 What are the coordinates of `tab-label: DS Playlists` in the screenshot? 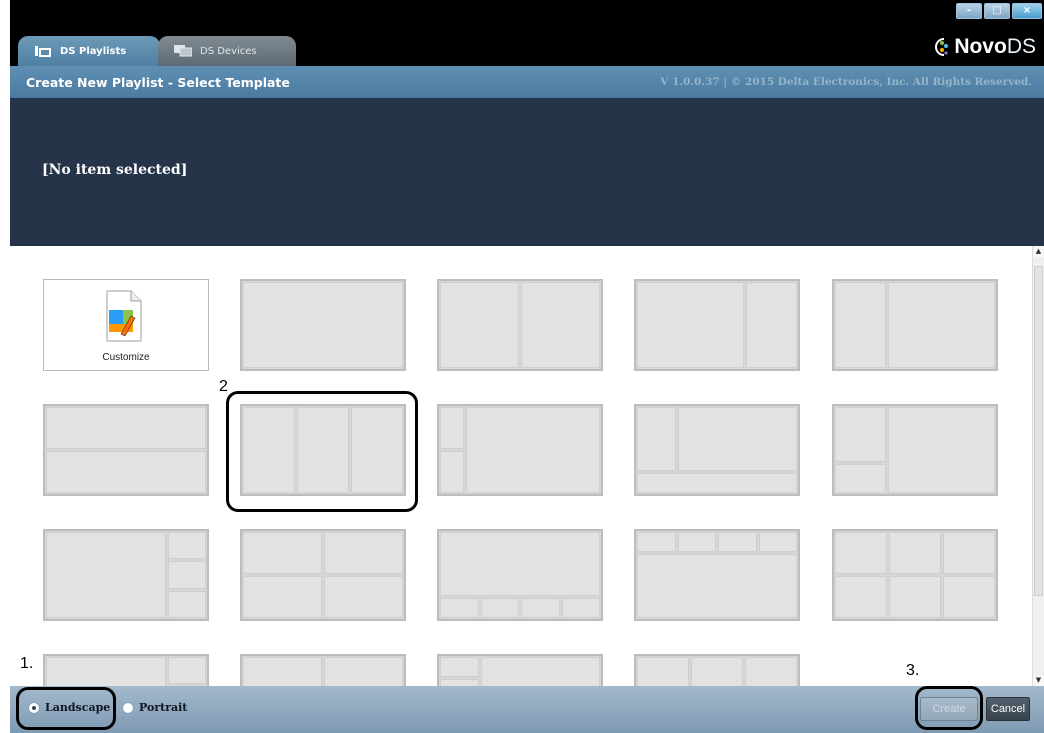 It's located at (93, 51).